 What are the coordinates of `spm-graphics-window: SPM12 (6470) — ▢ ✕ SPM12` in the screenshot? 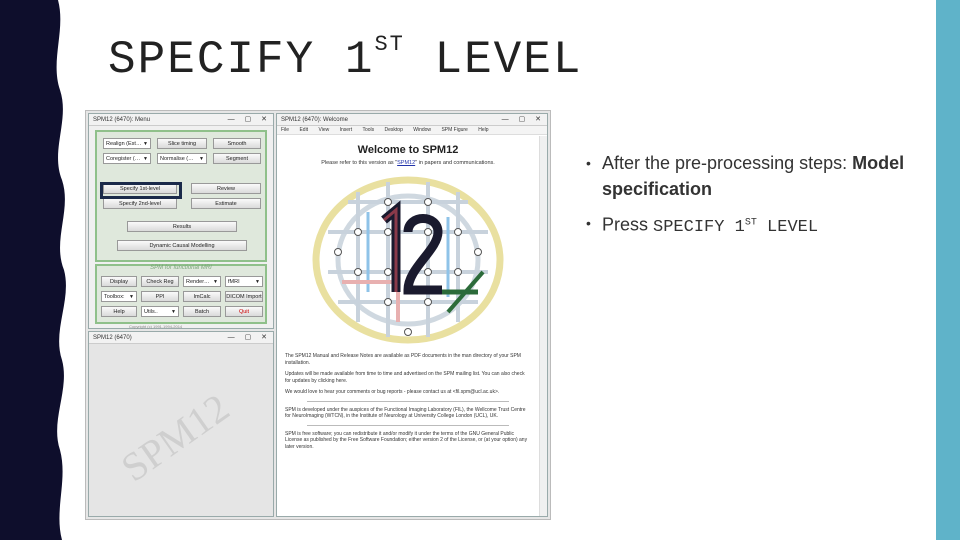 It's located at (181, 424).